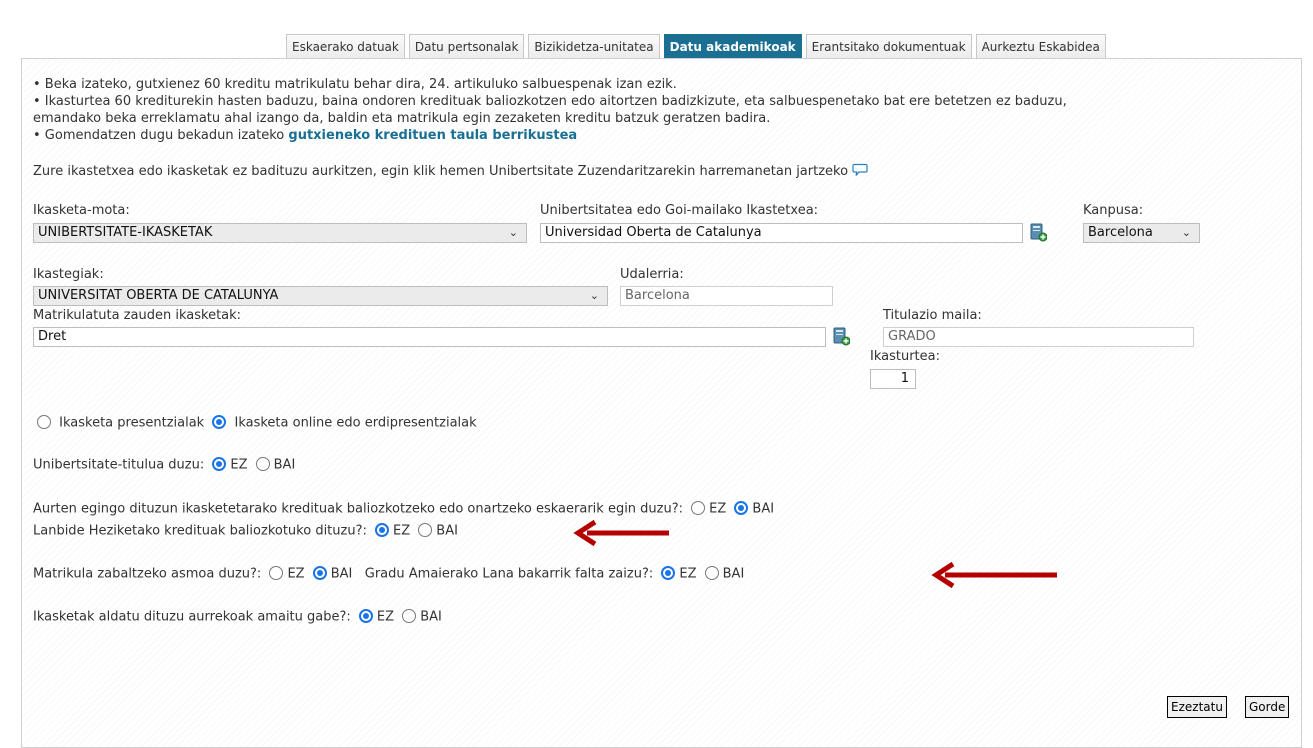 Image resolution: width=1313 pixels, height=748 pixels. What do you see at coordinates (81, 210) in the screenshot?
I see `ikasketa-mota-label: Ikasketa-mota:` at bounding box center [81, 210].